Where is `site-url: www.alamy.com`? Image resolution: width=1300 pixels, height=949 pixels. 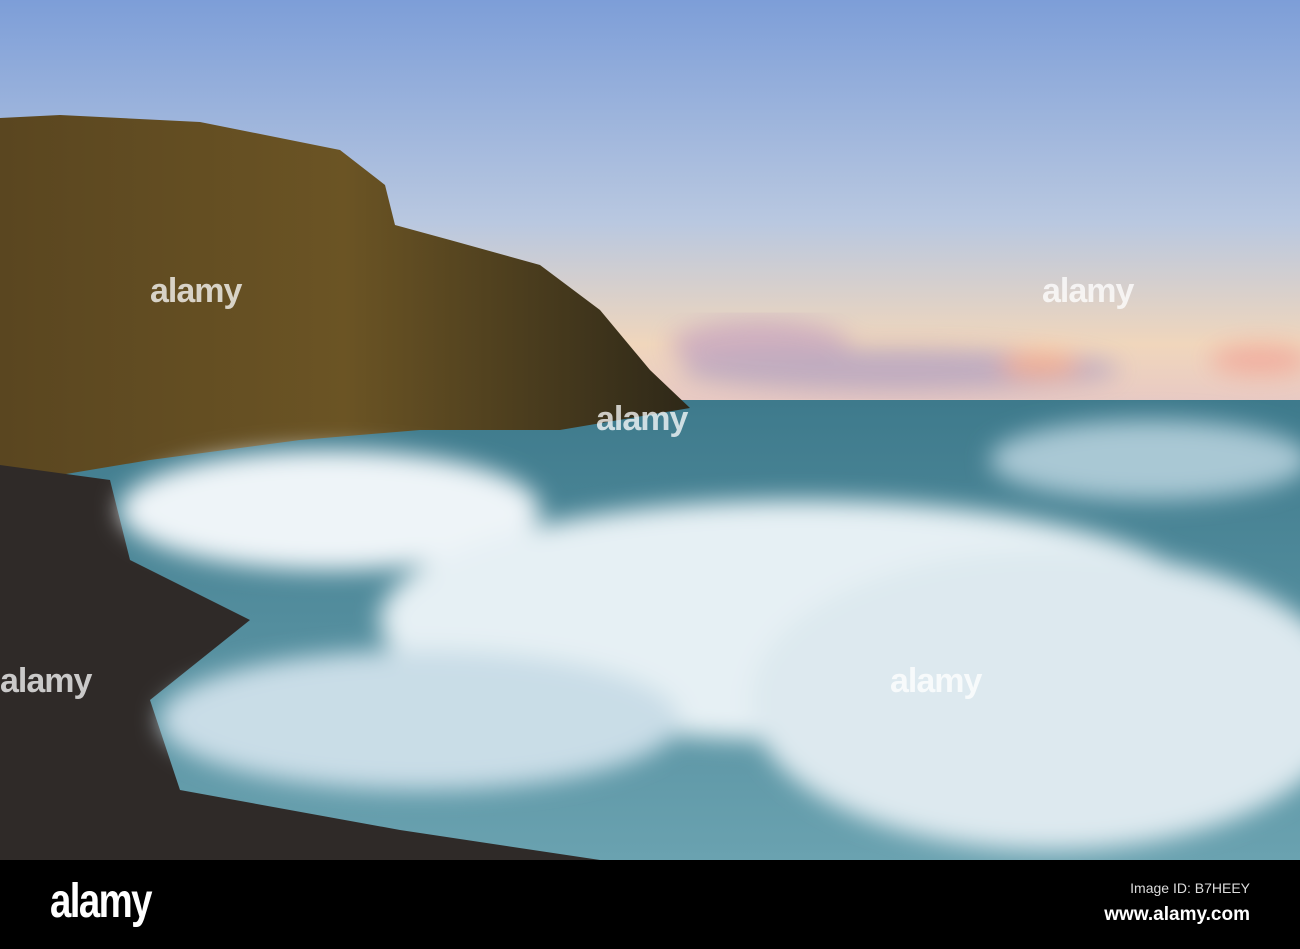 site-url: www.alamy.com is located at coordinates (1177, 914).